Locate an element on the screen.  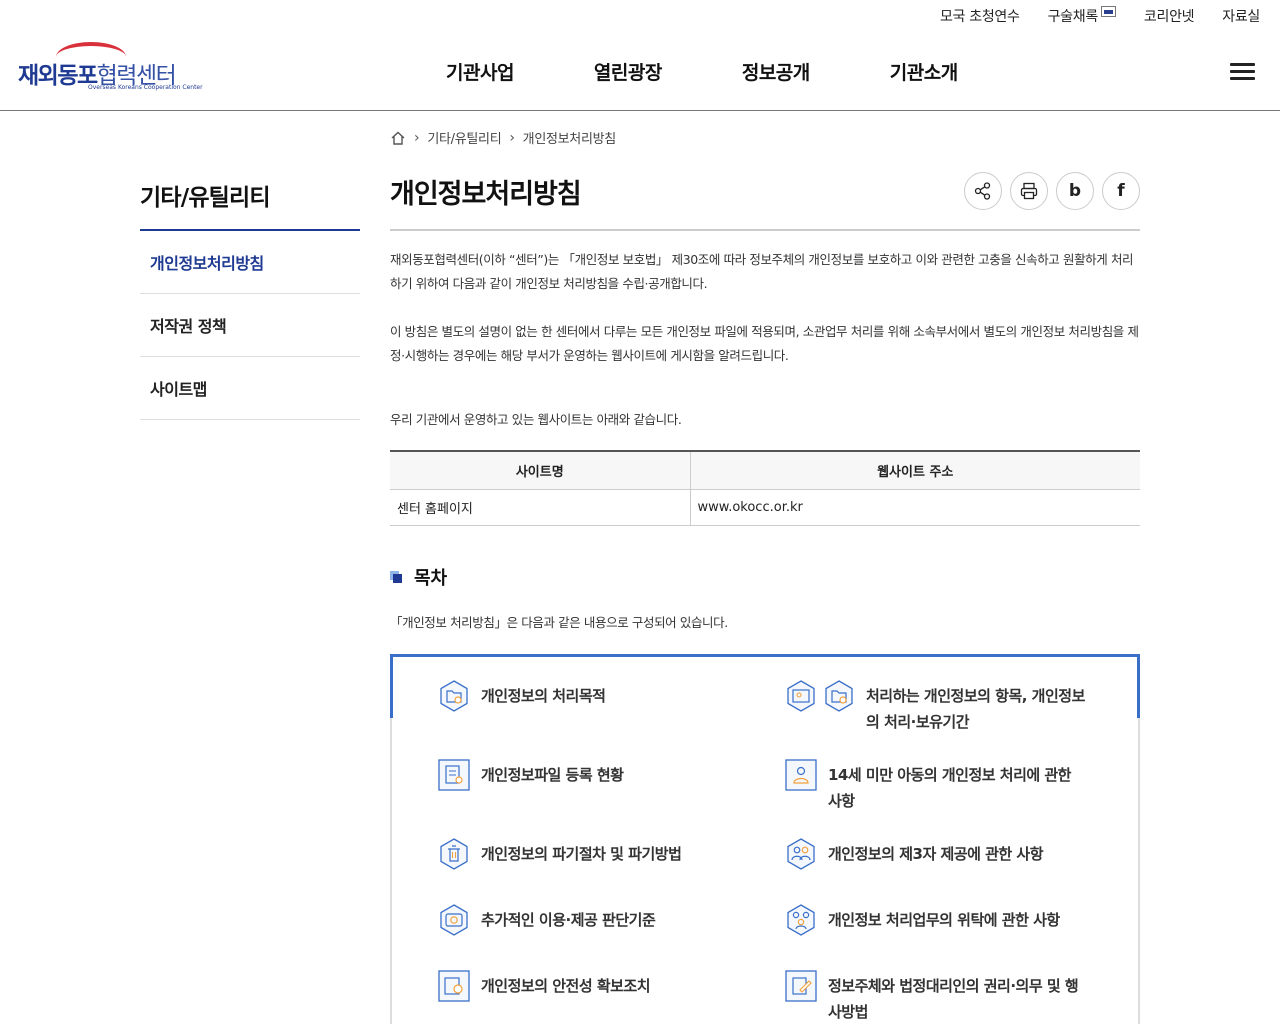
home-icon is located at coordinates (398, 138).